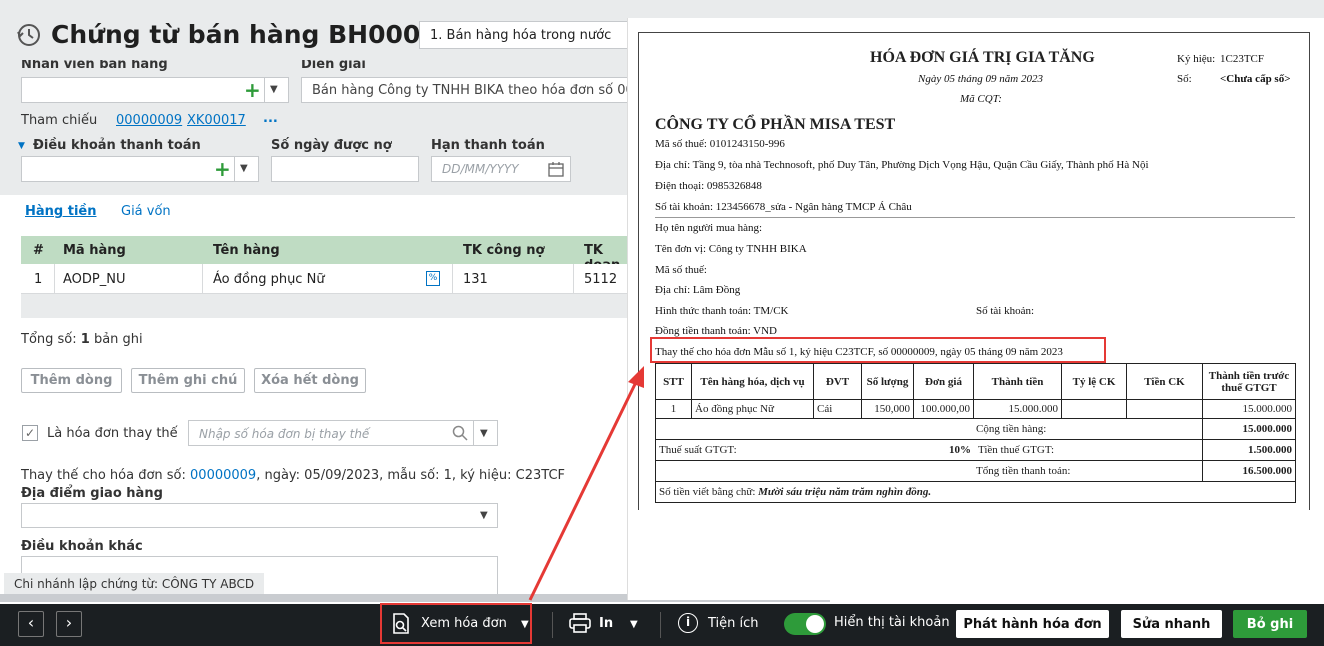 This screenshot has width=1324, height=646. What do you see at coordinates (716, 331) in the screenshot?
I see `invoice-currency: Đồng tiền thanh toán: VND` at bounding box center [716, 331].